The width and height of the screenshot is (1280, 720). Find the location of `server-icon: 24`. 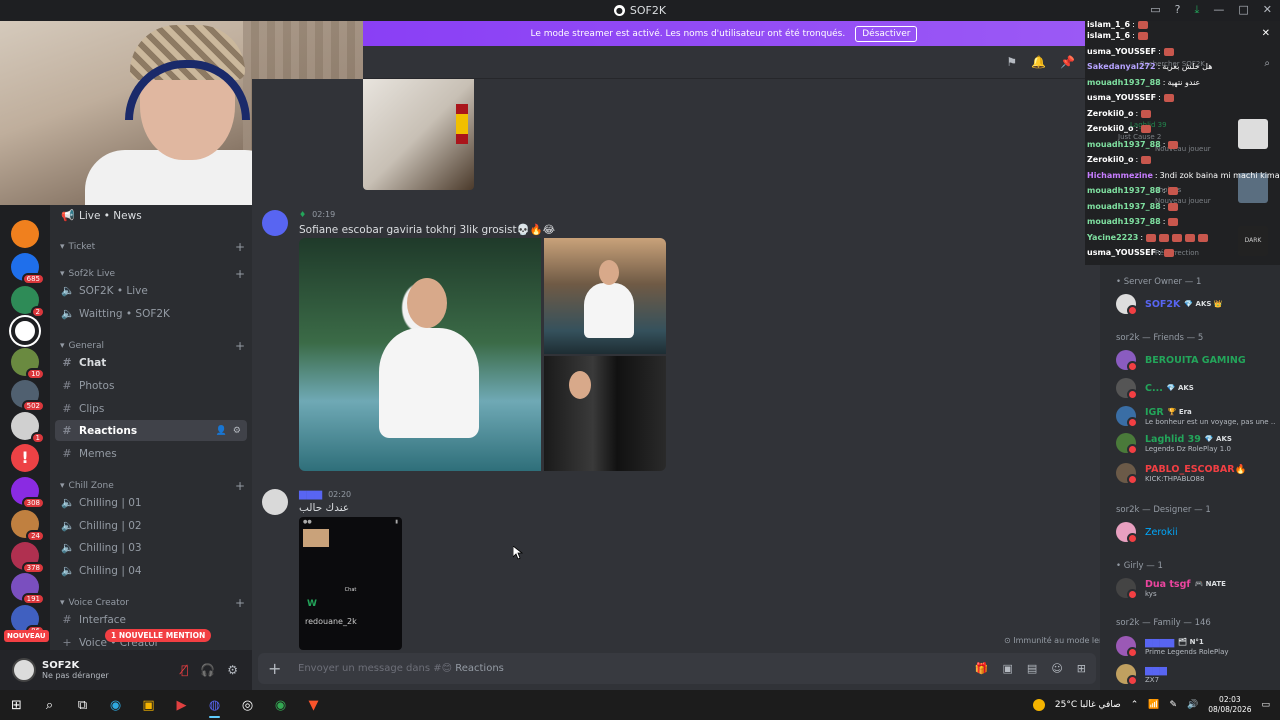

server-icon: 24 is located at coordinates (28, 526).